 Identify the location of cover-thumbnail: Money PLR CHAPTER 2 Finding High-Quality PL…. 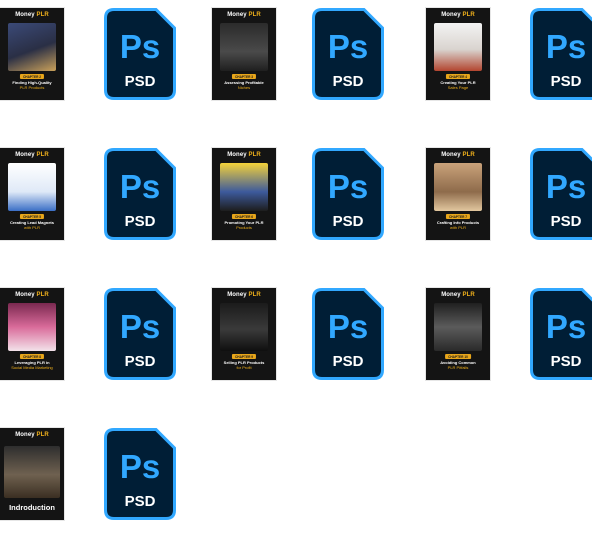
(32, 54).